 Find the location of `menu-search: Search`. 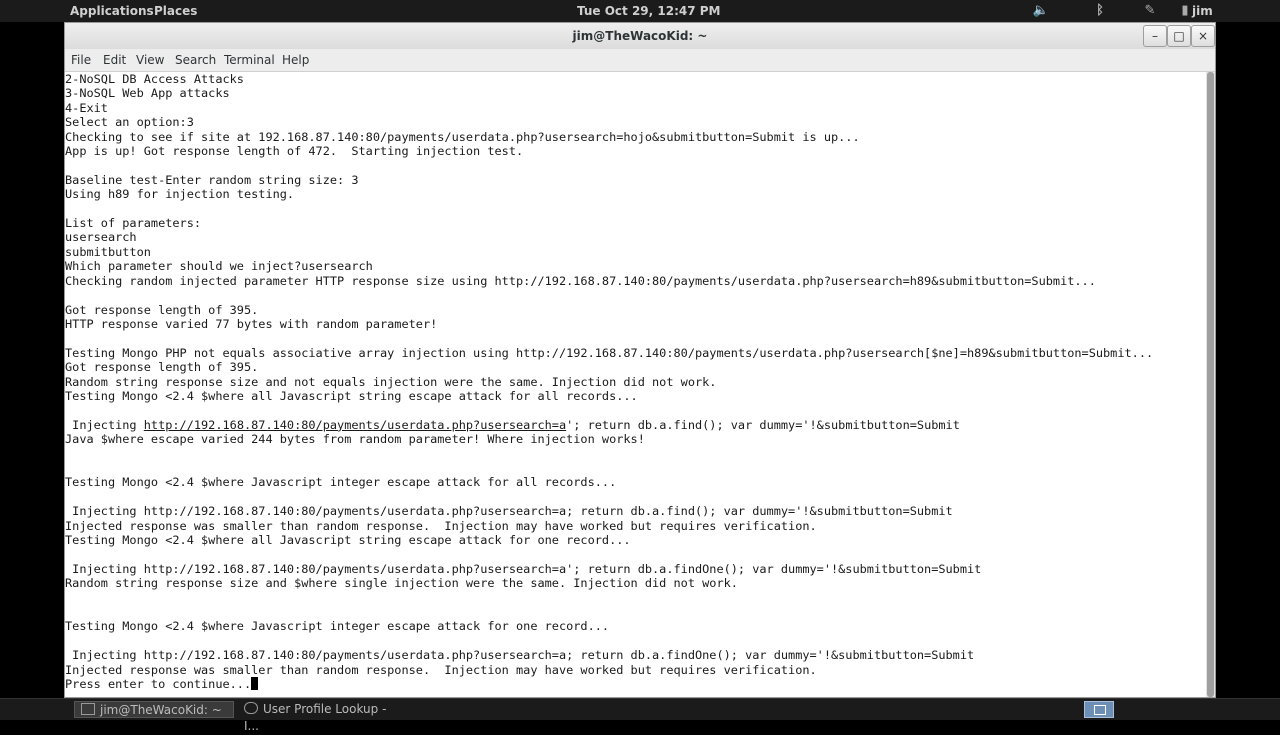

menu-search: Search is located at coordinates (195, 60).